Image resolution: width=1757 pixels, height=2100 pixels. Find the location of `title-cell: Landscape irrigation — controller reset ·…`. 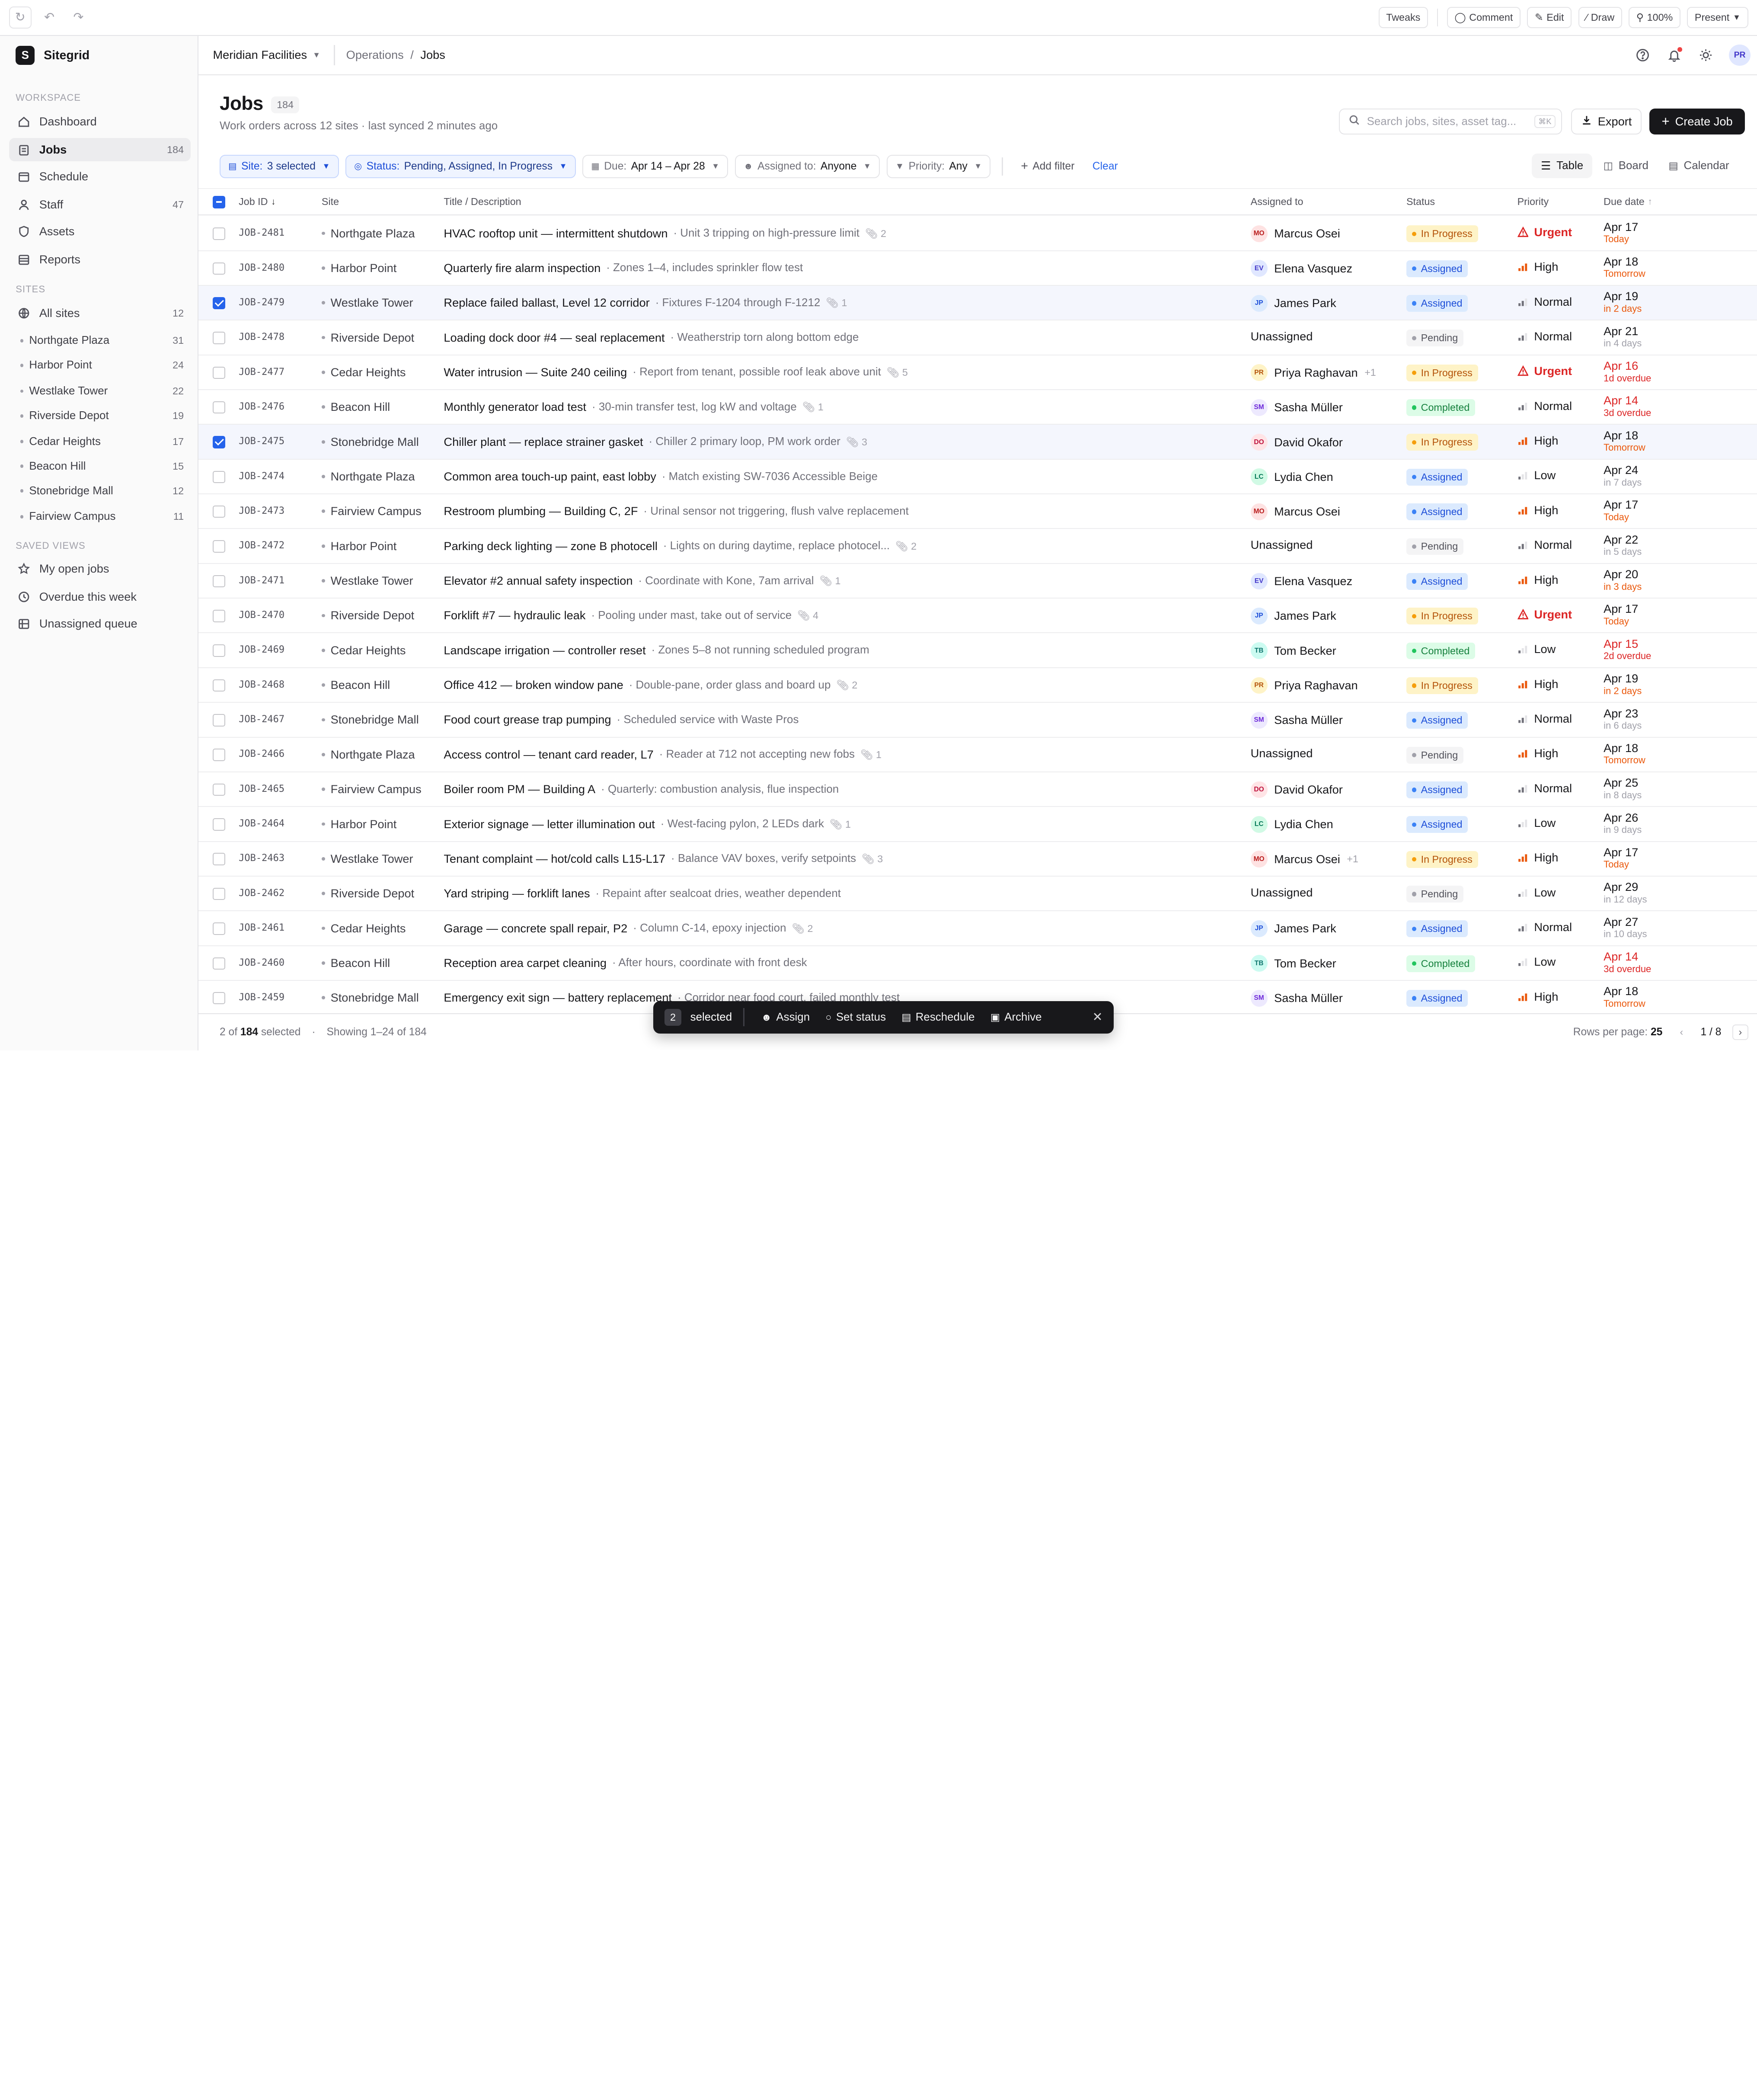

title-cell: Landscape irrigation — controller reset ·… is located at coordinates (836, 650).